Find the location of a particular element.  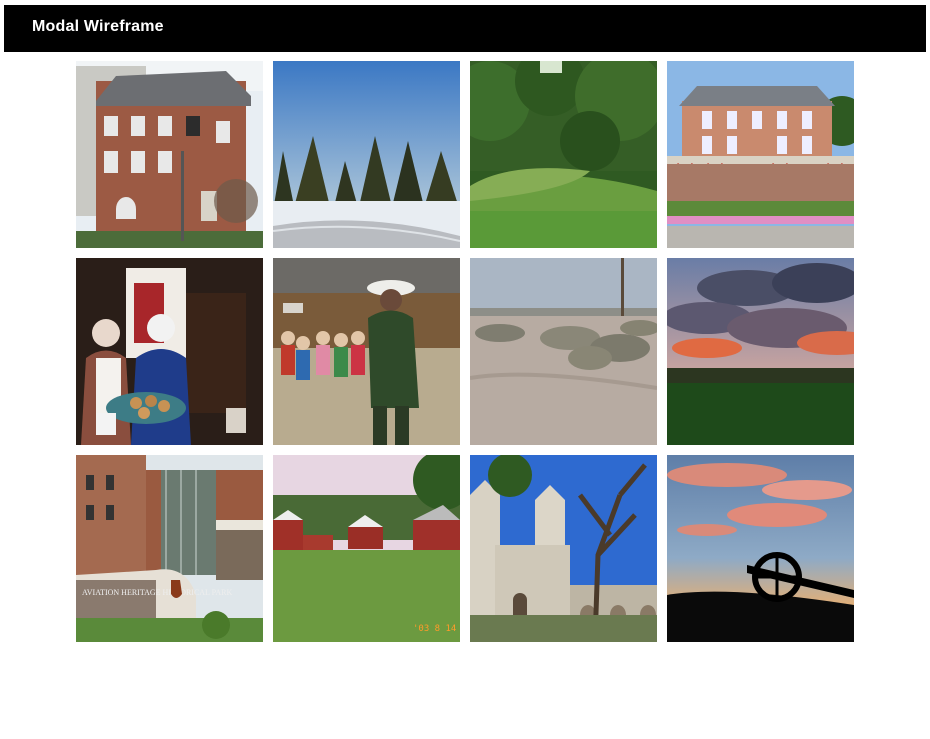

photo-grassy-mounds is located at coordinates (563, 154).